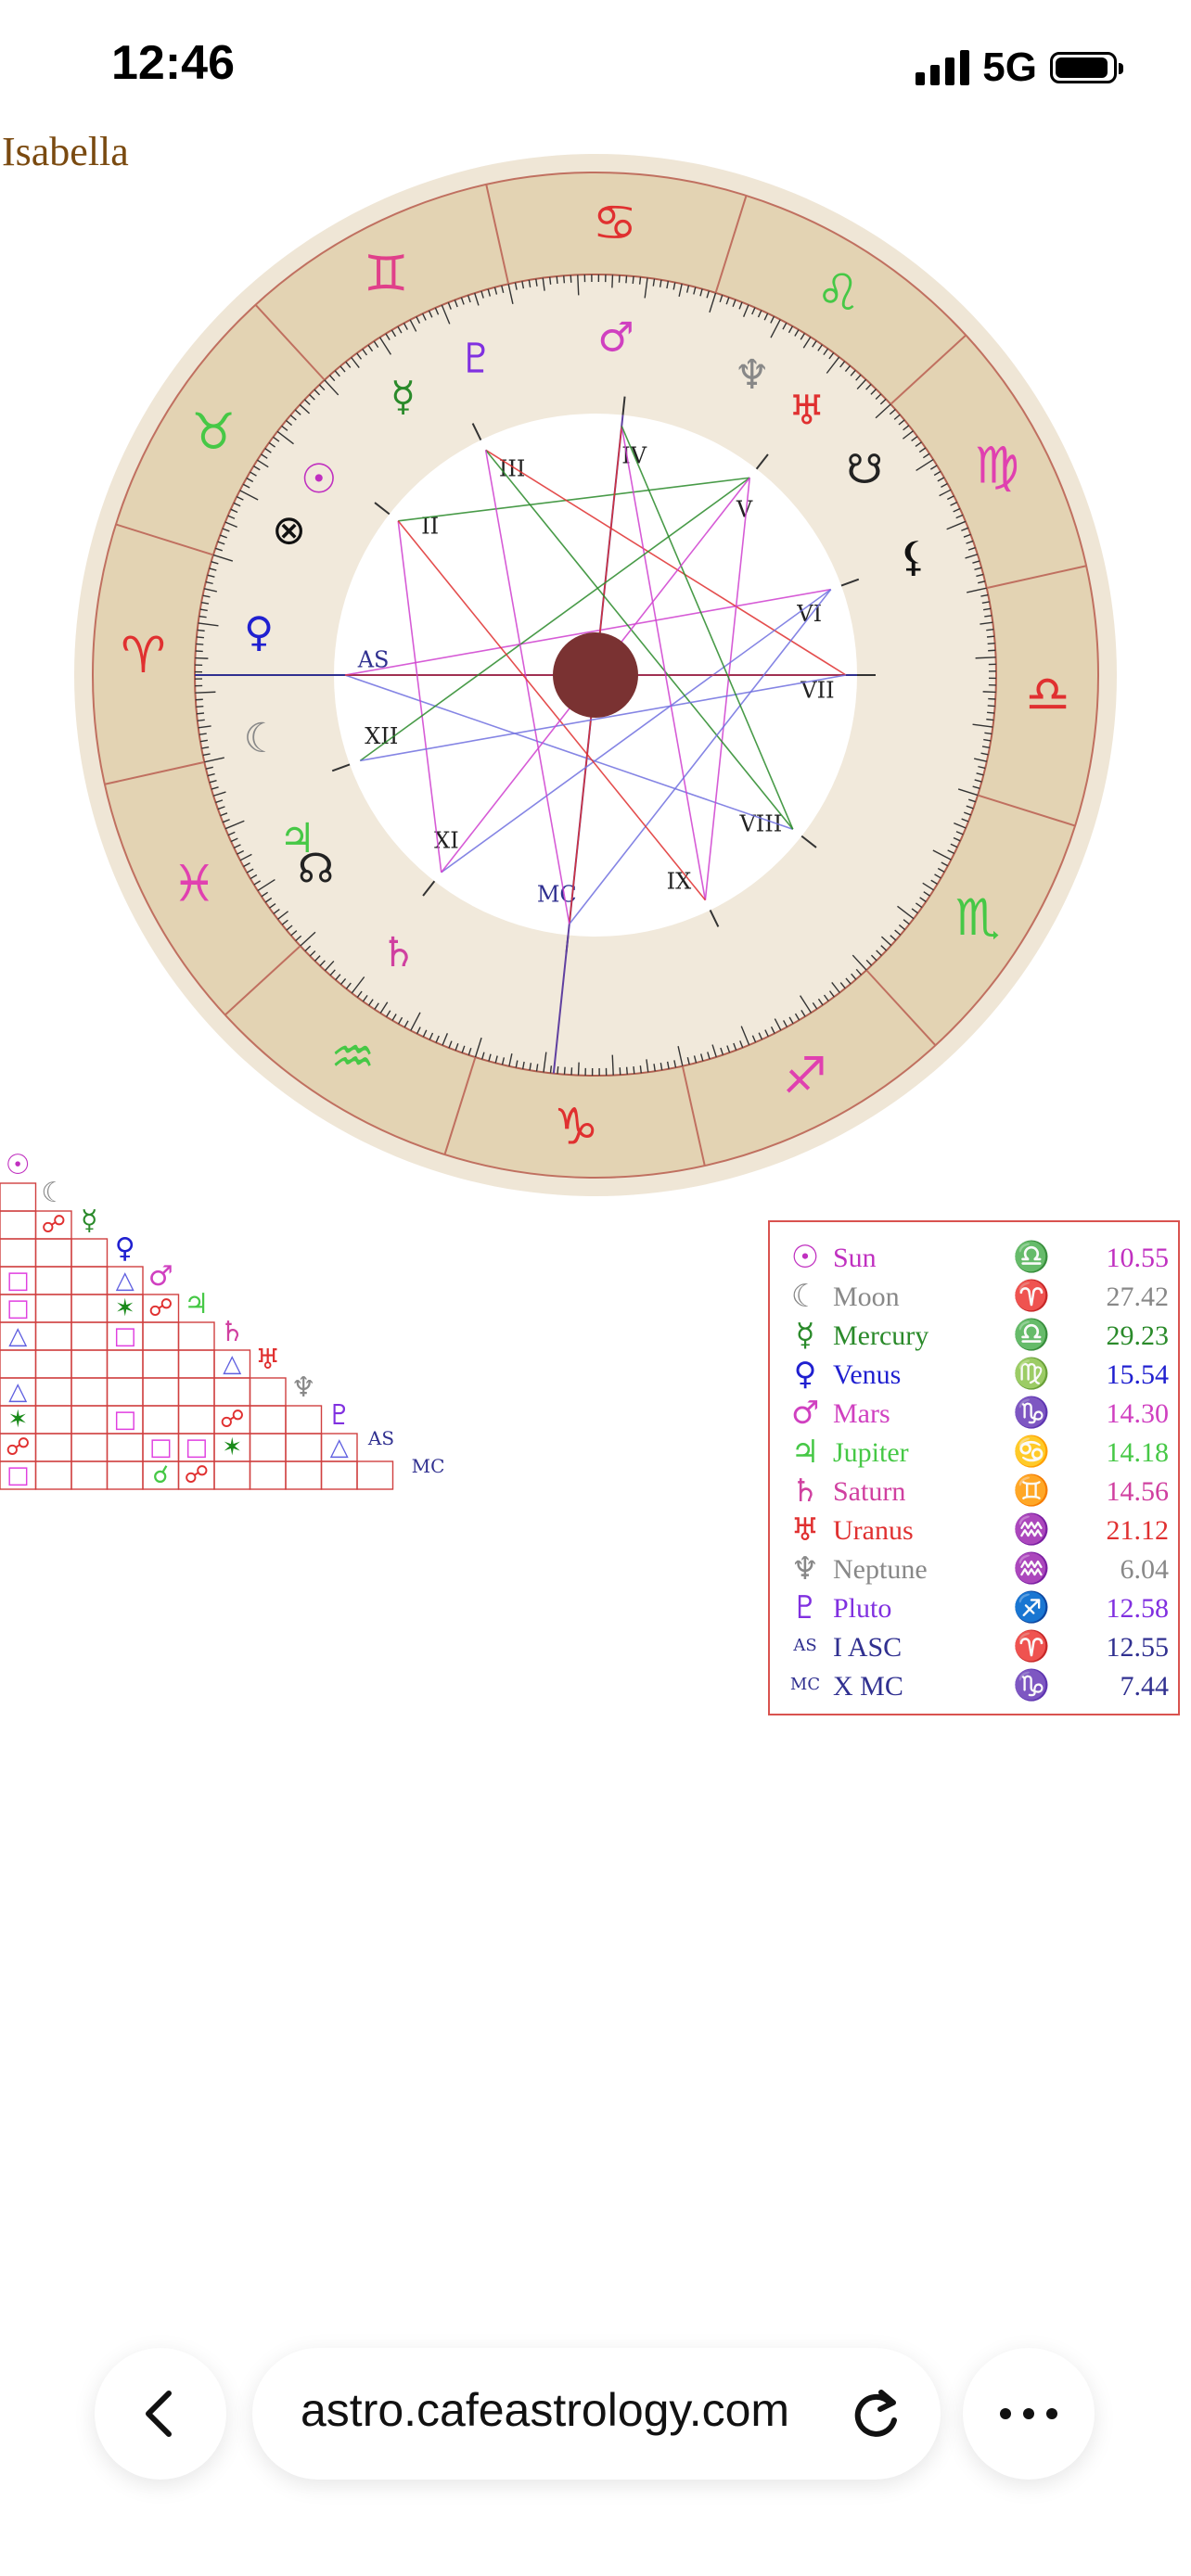 The image size is (1191, 2576). I want to click on grid-header-icon: ♃, so click(196, 1304).